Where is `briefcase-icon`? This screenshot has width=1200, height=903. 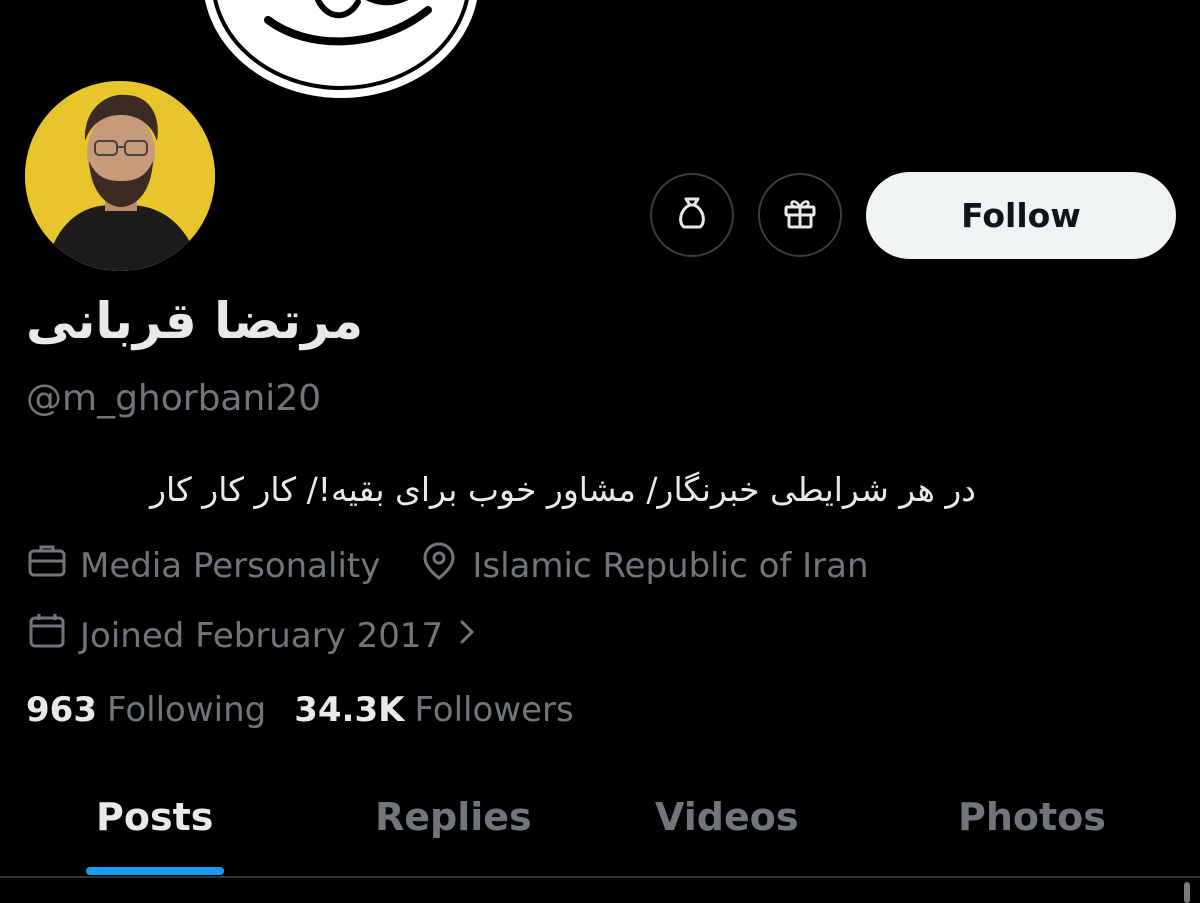
briefcase-icon is located at coordinates (53, 565).